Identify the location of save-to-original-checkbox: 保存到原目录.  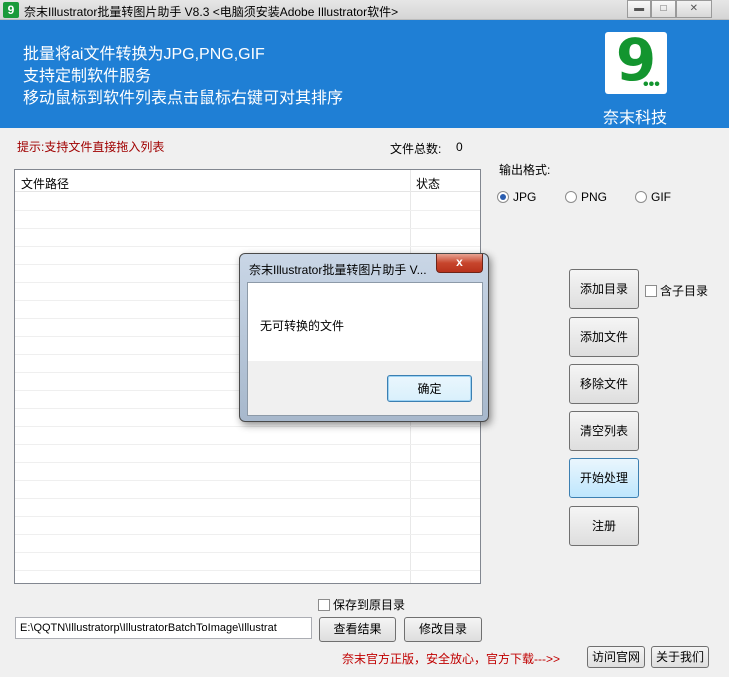
(361, 604).